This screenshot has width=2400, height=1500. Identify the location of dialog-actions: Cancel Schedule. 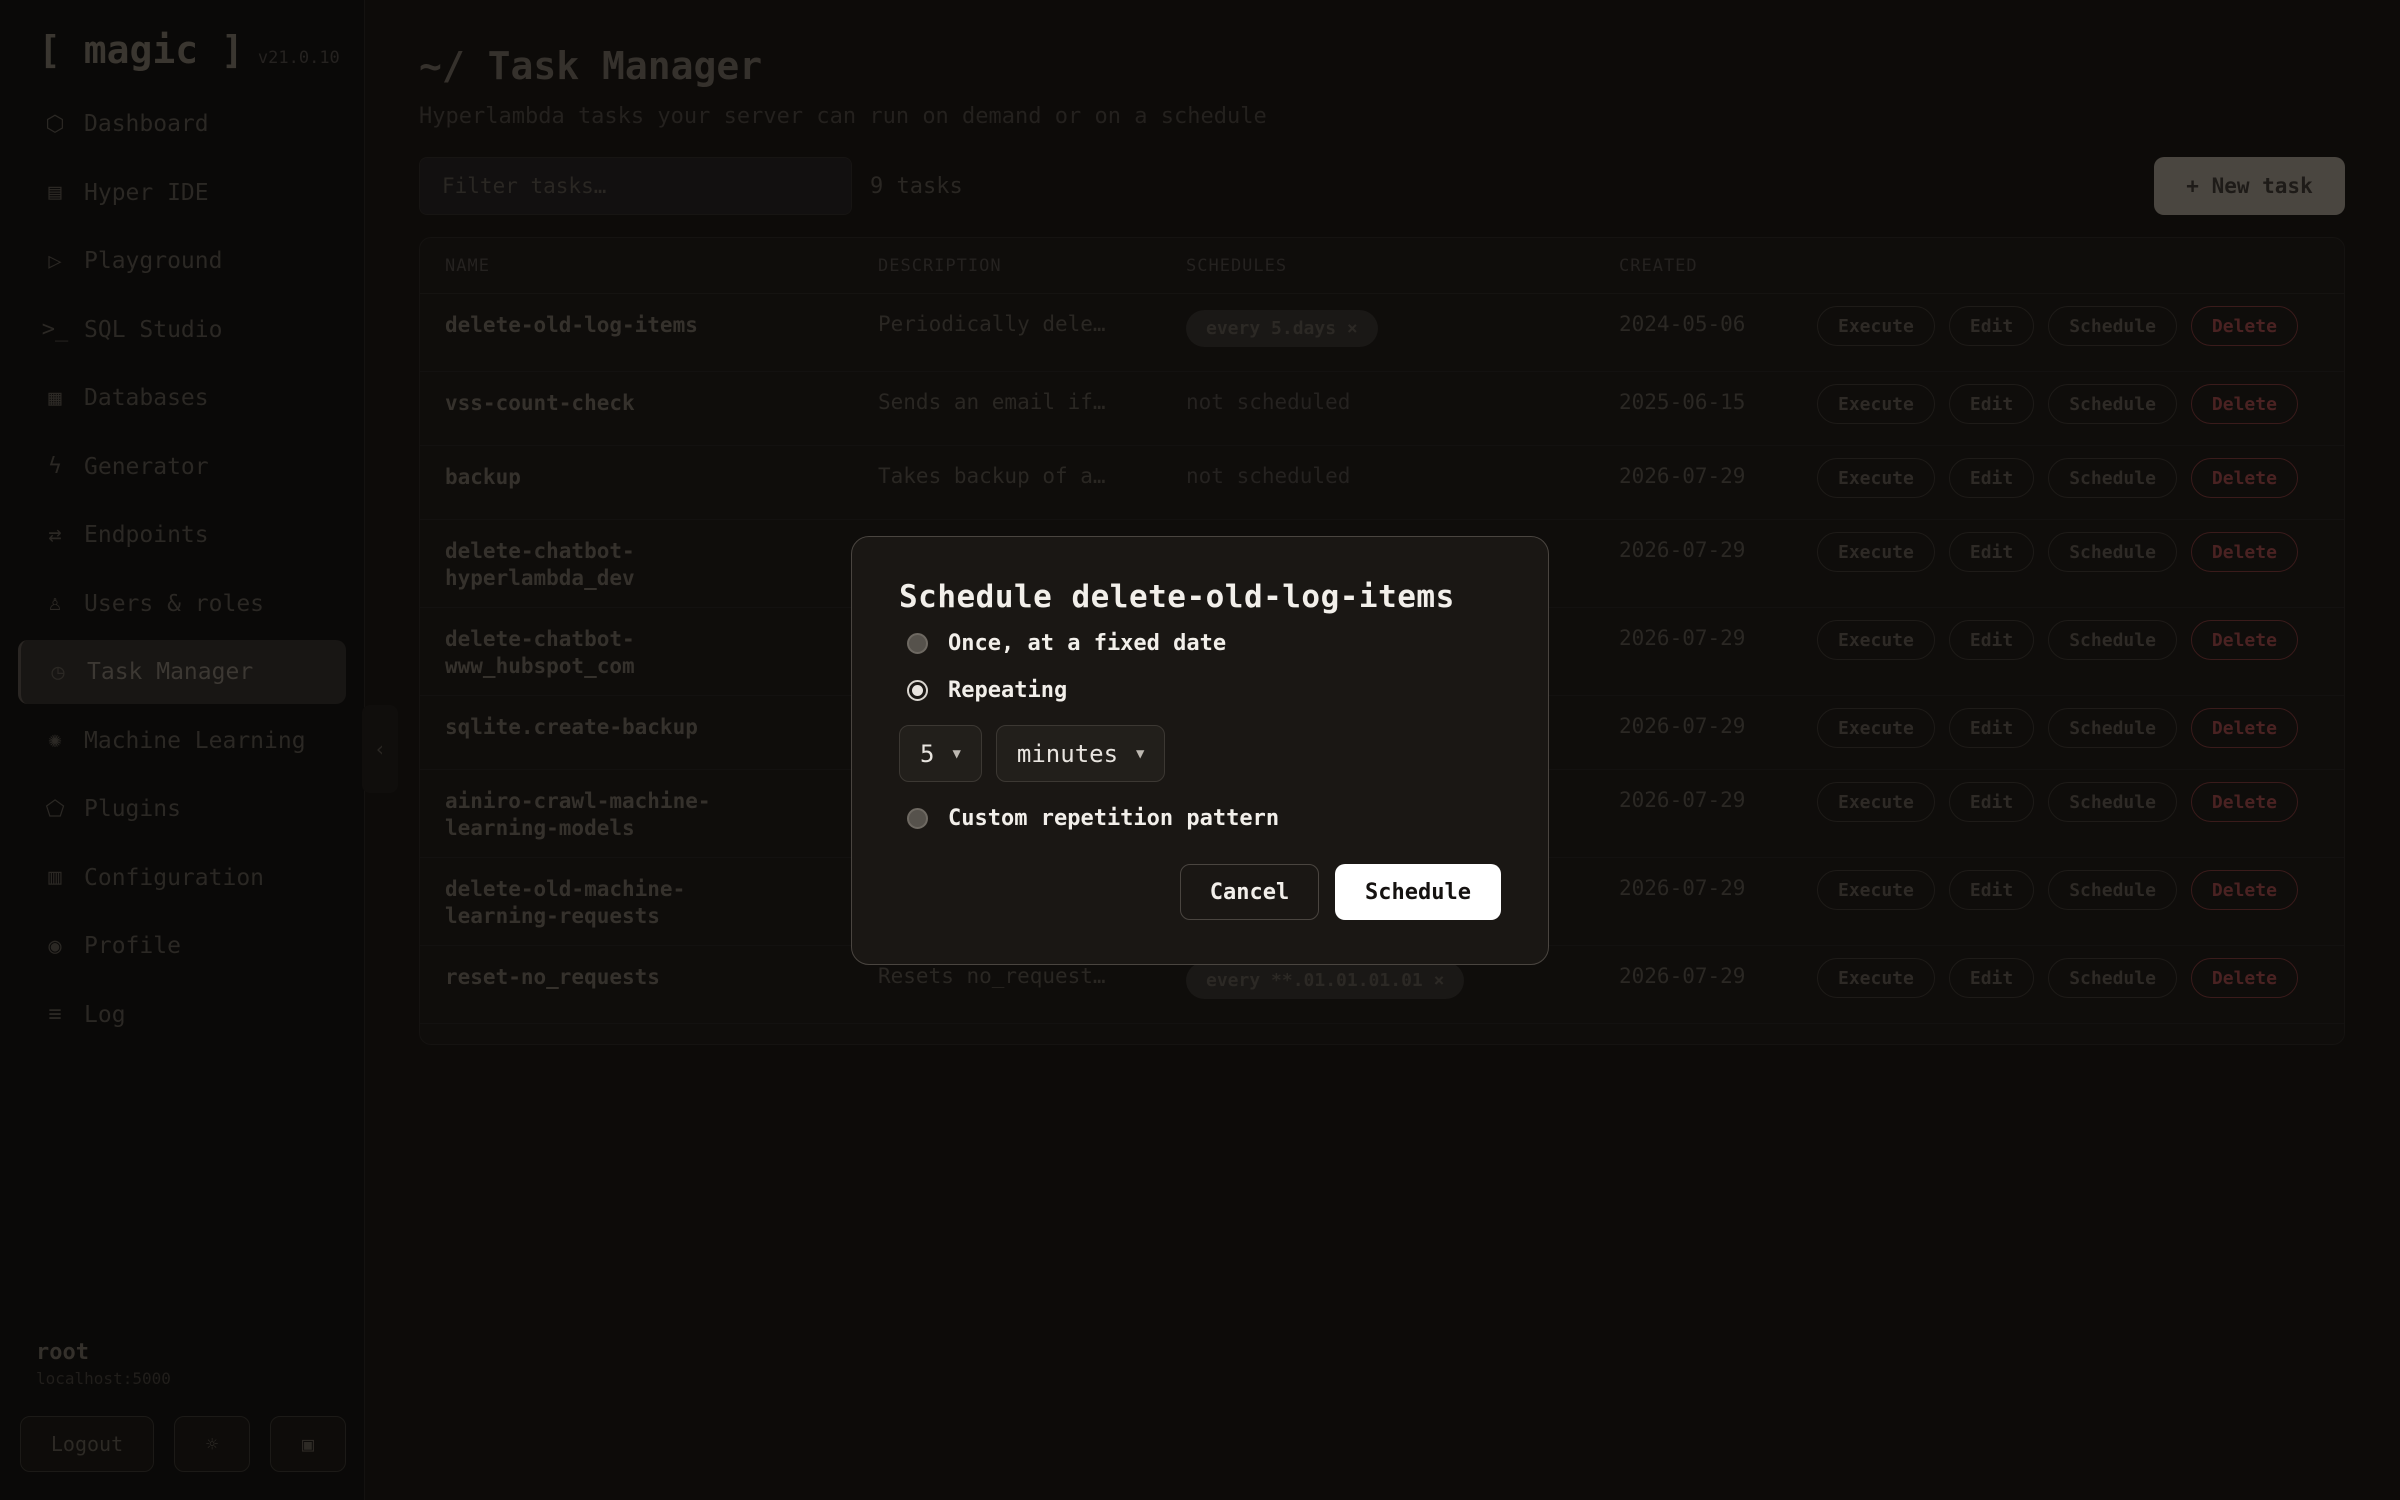
(1340, 892).